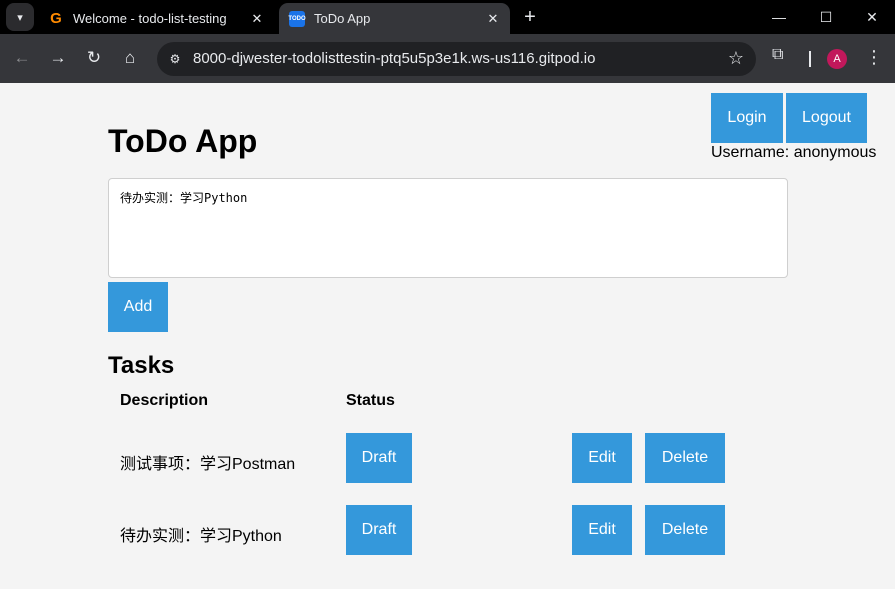 The width and height of the screenshot is (895, 589). What do you see at coordinates (794, 152) in the screenshot?
I see `username-label: Username: anonymous` at bounding box center [794, 152].